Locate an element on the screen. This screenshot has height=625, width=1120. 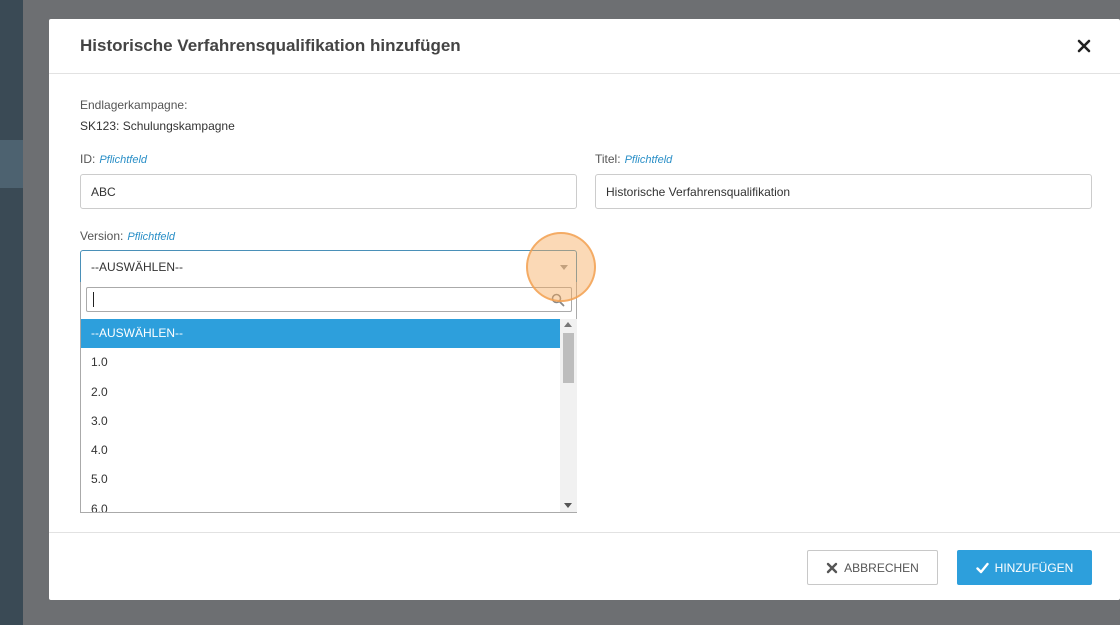
cancel-button: ABBRECHEN is located at coordinates (872, 567).